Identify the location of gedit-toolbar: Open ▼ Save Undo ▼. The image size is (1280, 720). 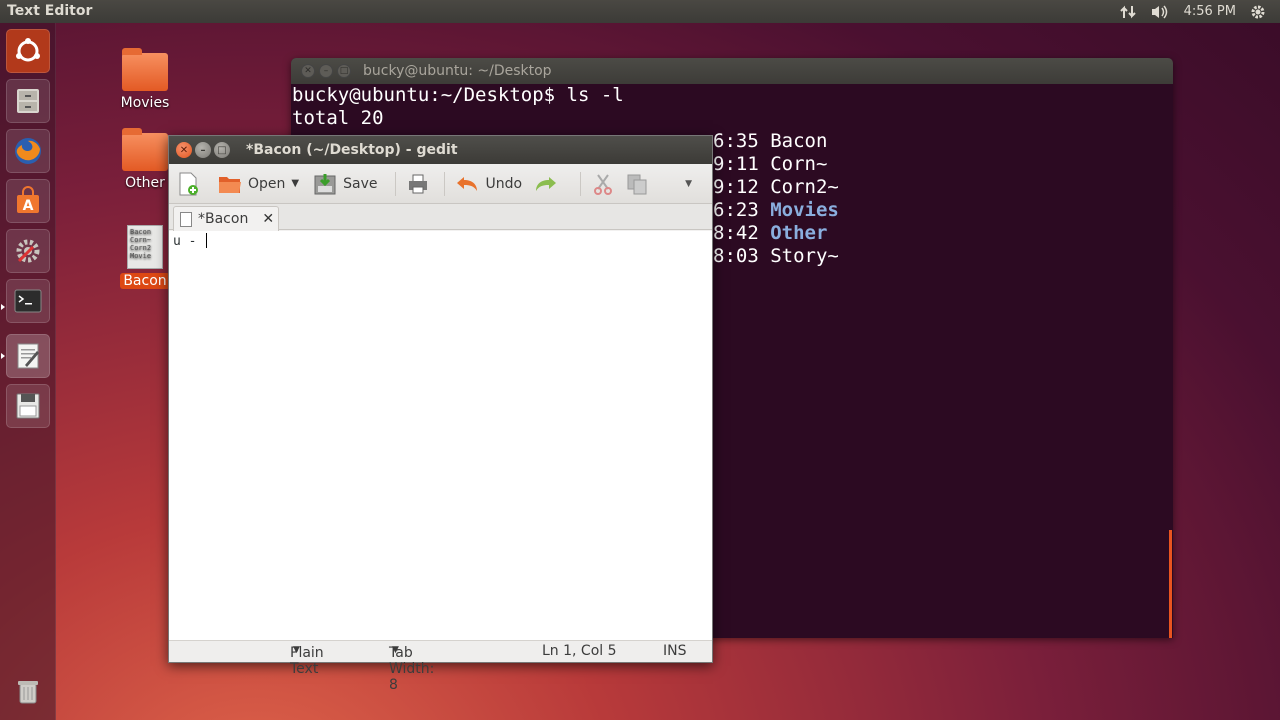
(440, 184).